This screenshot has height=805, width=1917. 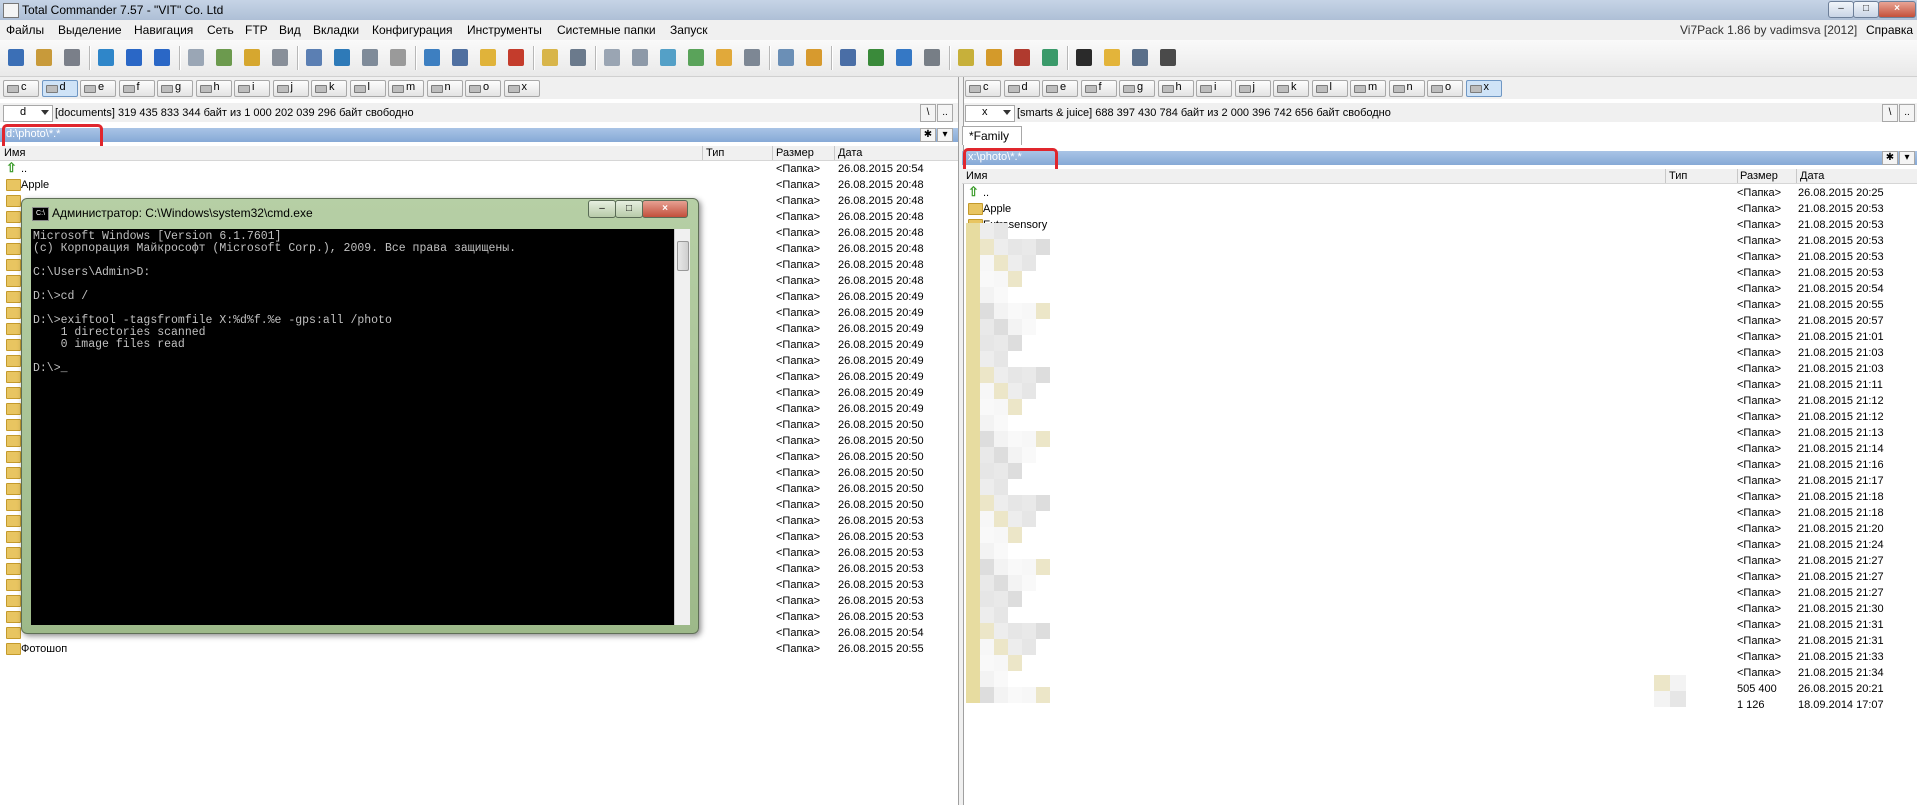 I want to click on right-drive-m-button: m, so click(x=1368, y=88).